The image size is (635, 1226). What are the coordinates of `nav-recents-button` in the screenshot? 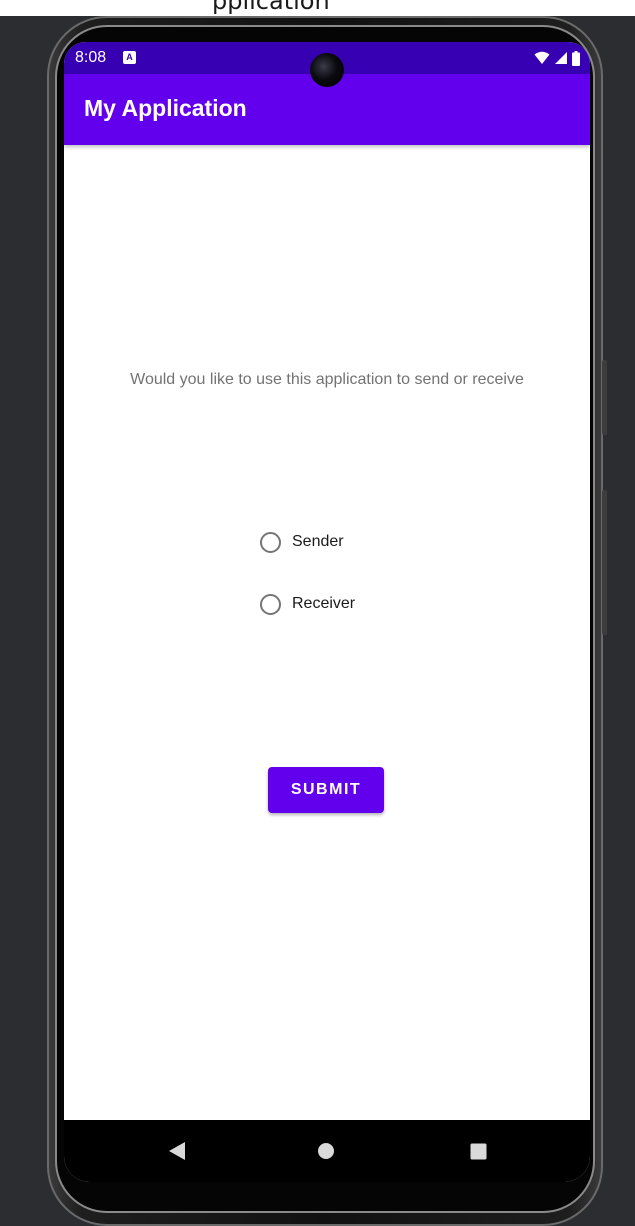 It's located at (478, 1151).